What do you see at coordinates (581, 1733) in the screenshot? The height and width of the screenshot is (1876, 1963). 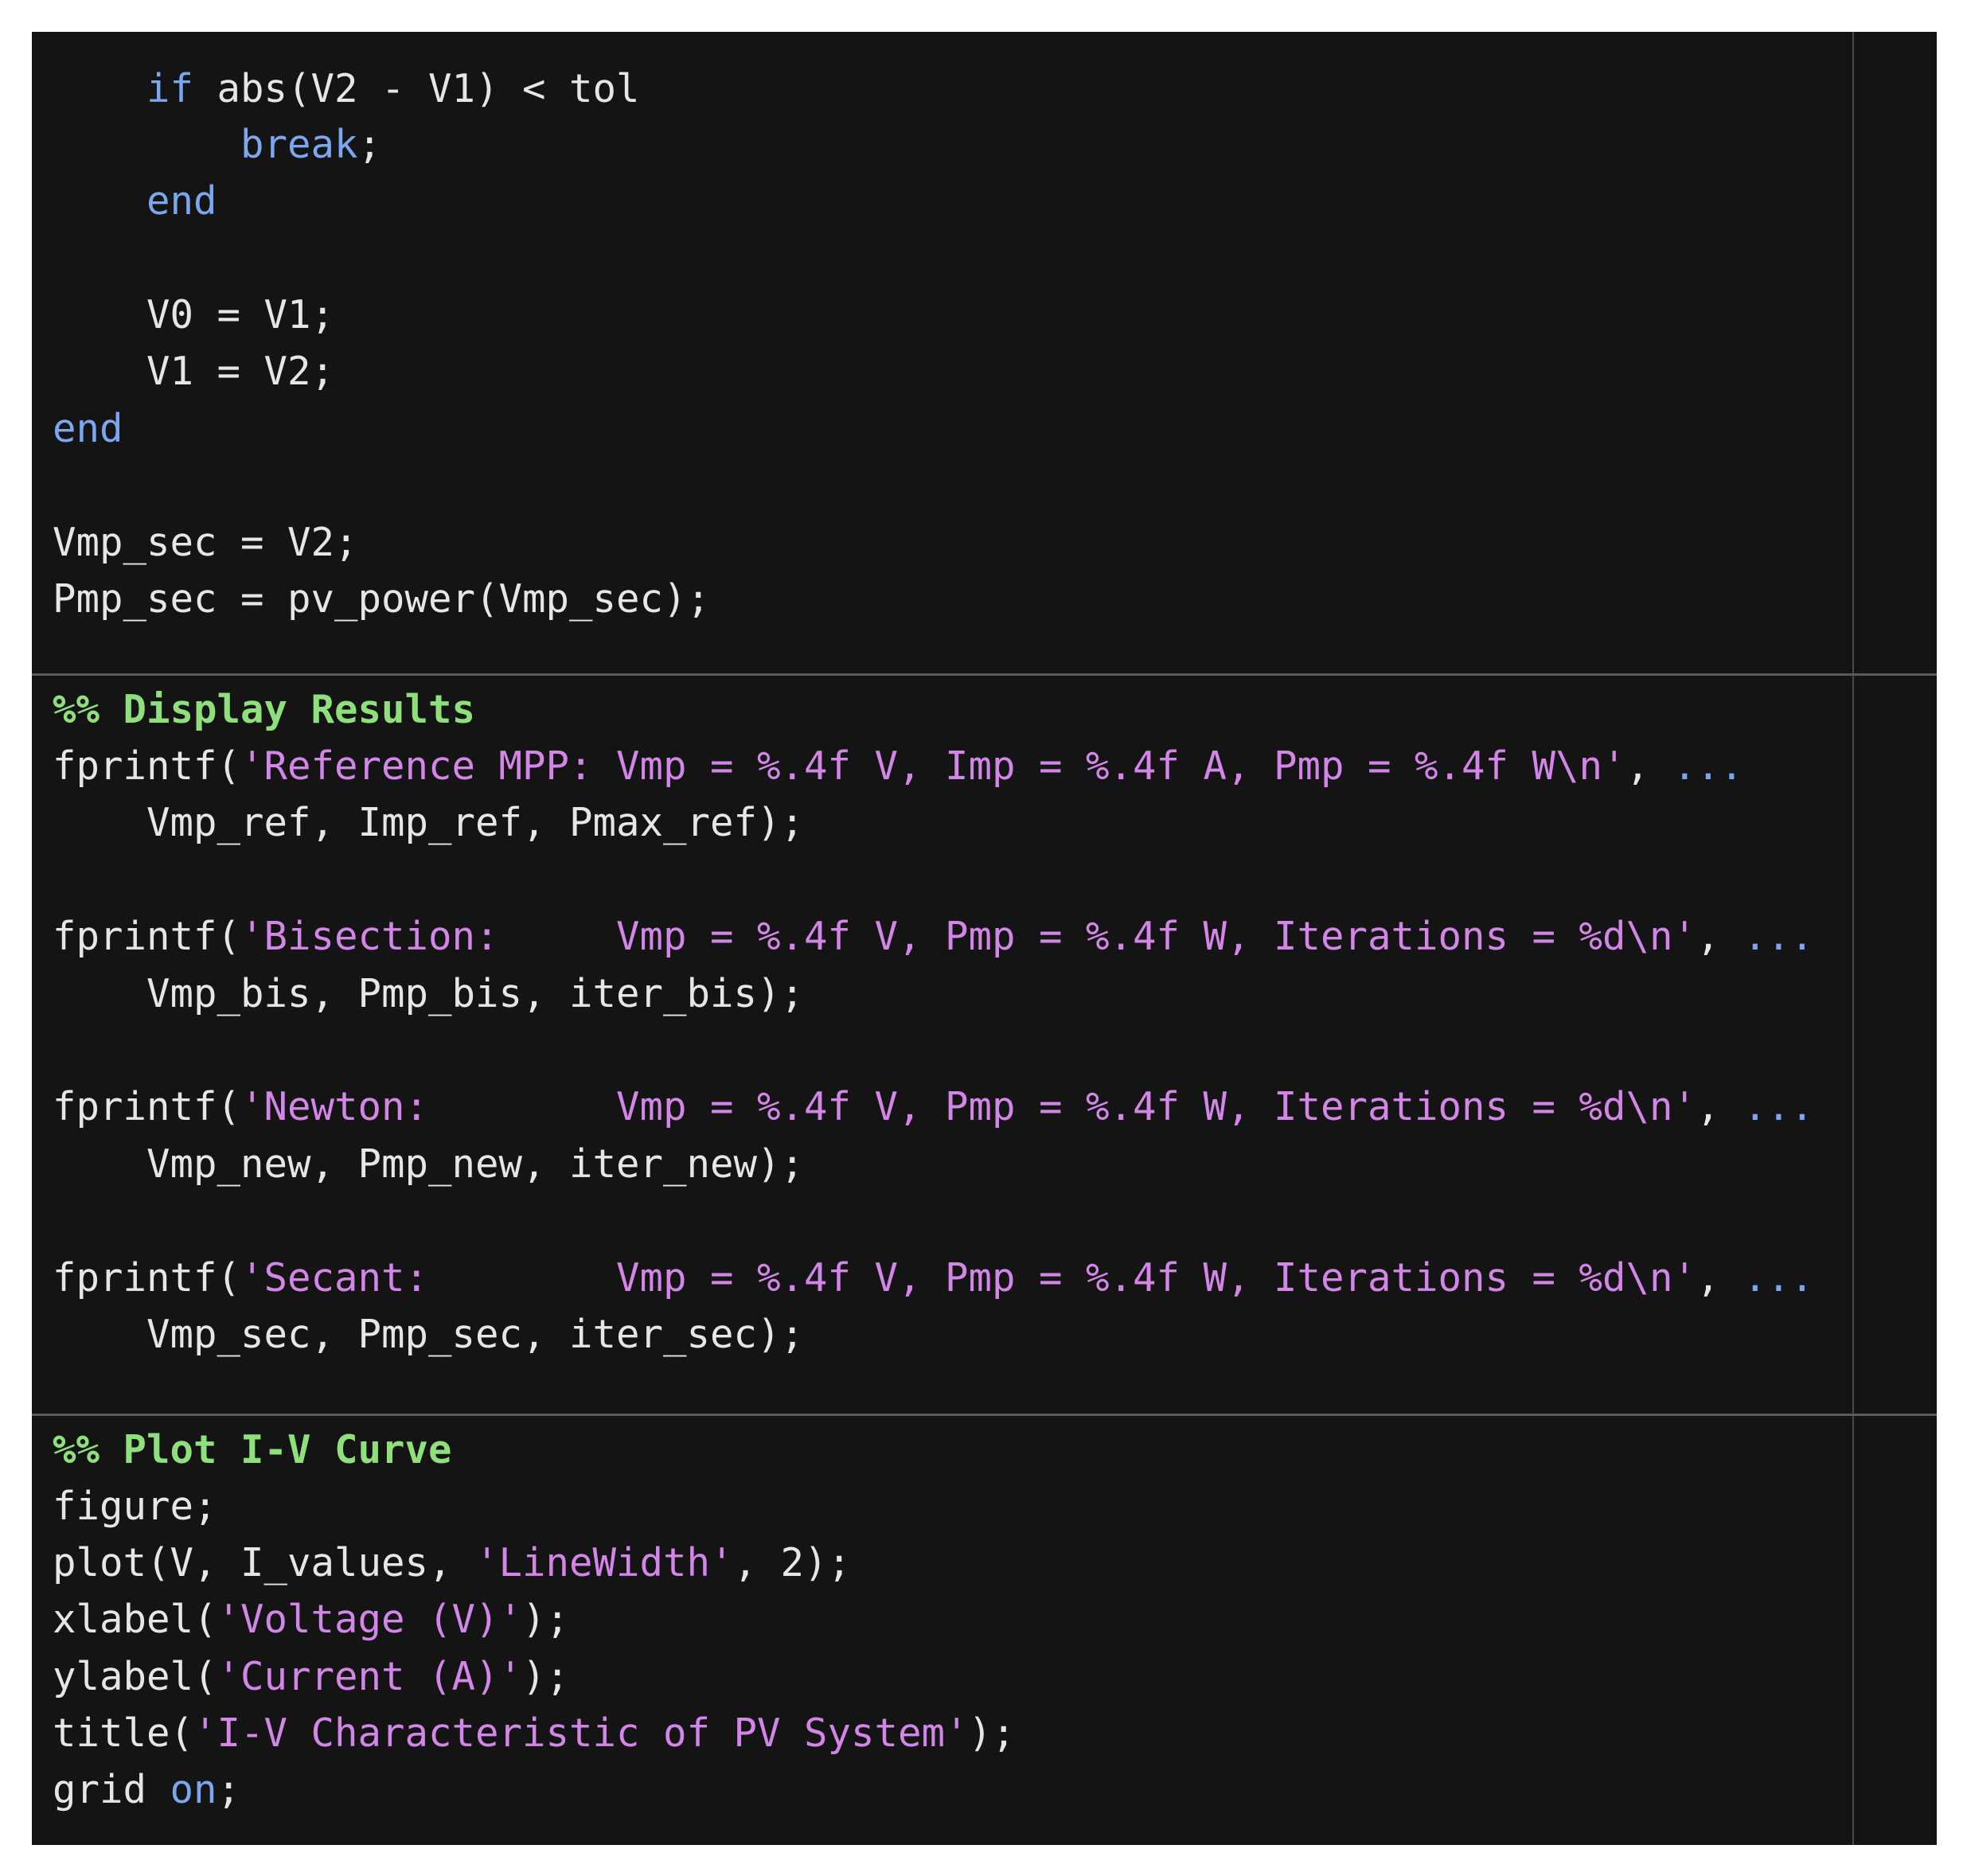 I see `code-token-string: 'I-V Characteristic of PV System'` at bounding box center [581, 1733].